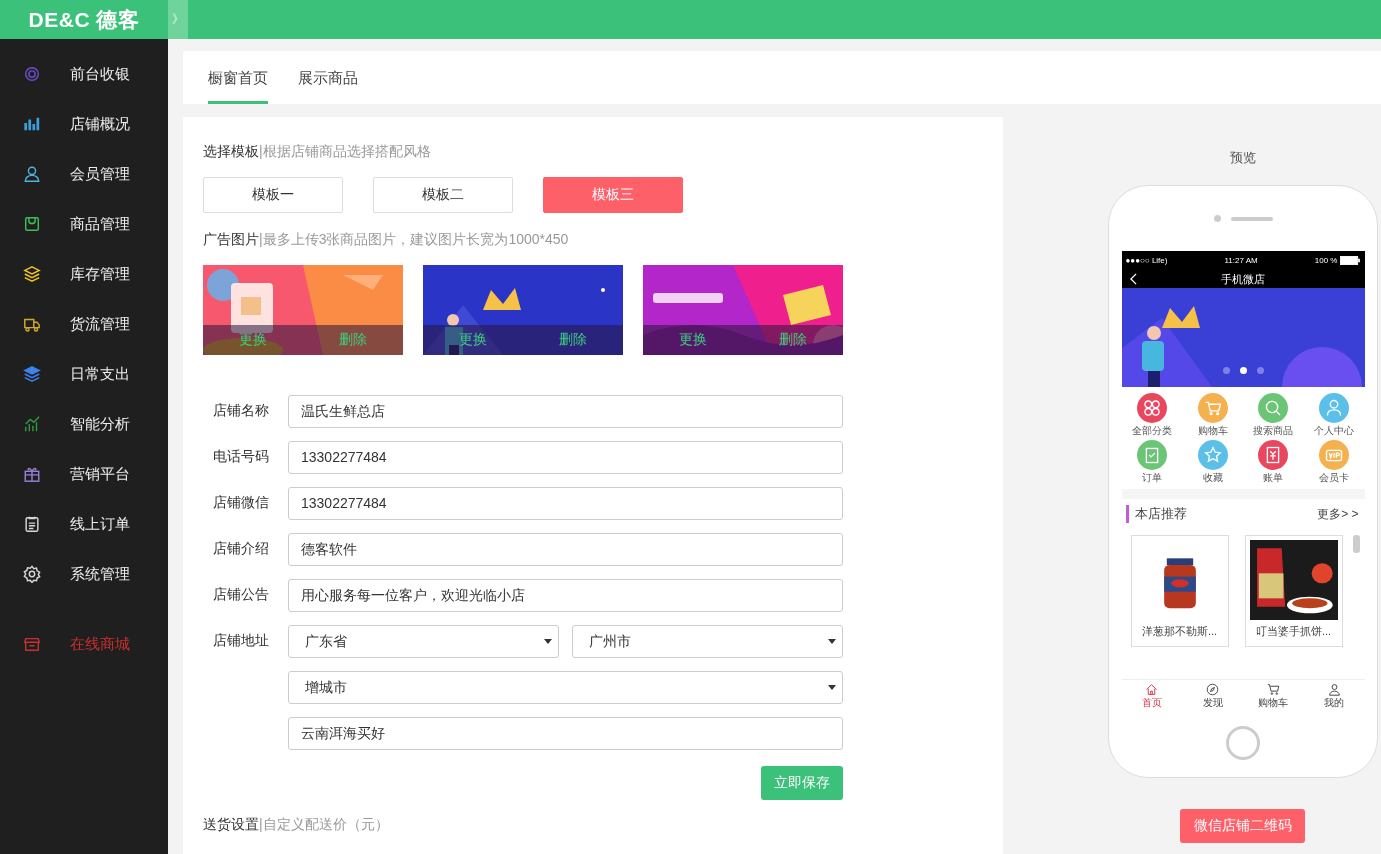  What do you see at coordinates (241, 594) in the screenshot?
I see `field-label: 店铺公告` at bounding box center [241, 594].